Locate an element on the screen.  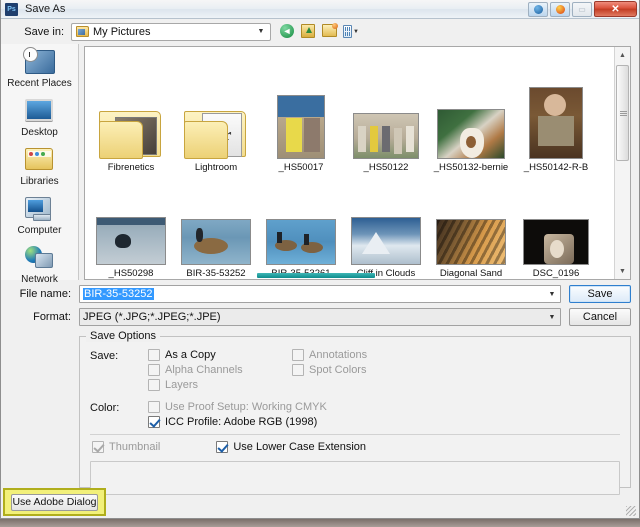
list-item: Lr Lightroom is located at coordinates (216, 140).